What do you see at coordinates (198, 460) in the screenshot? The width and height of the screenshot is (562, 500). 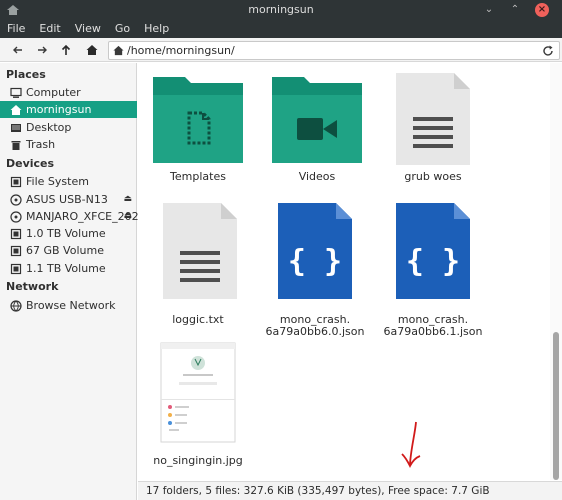 I see `file-name: no_singingin.jpg` at bounding box center [198, 460].